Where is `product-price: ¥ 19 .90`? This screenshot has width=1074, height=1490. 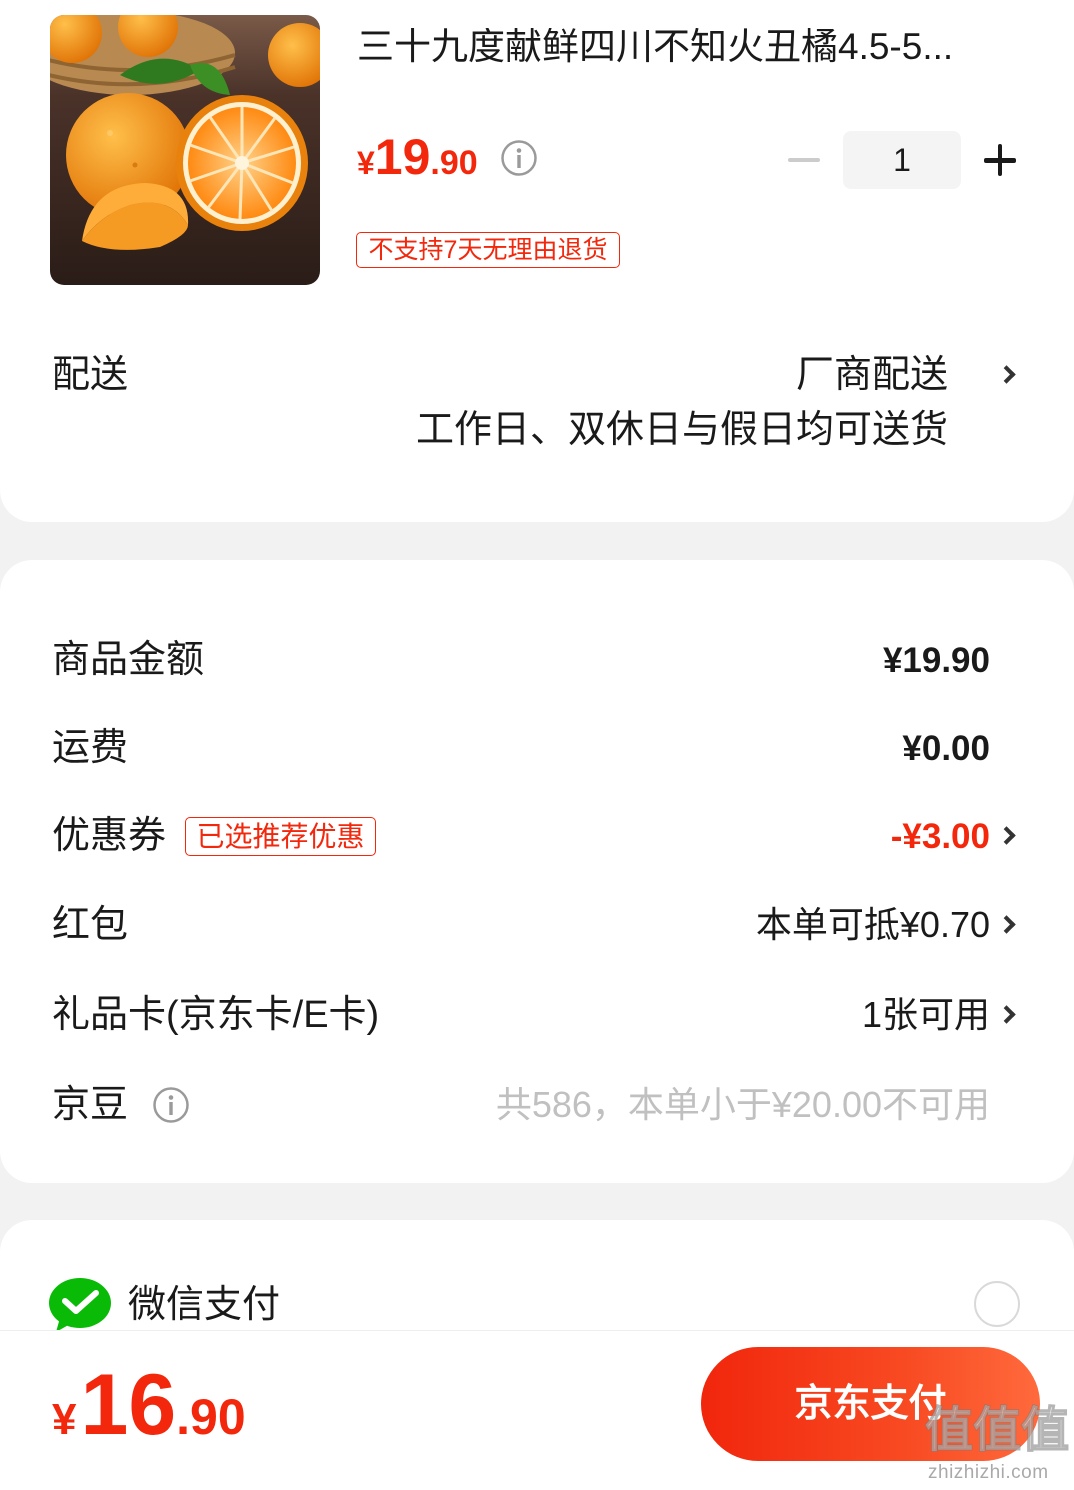
product-price: ¥ 19 .90 is located at coordinates (417, 157).